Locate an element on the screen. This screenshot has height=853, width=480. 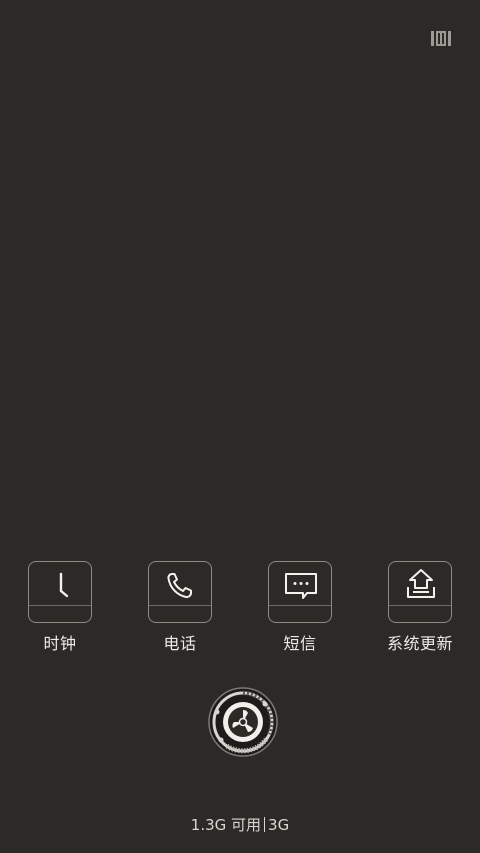
separator is located at coordinates (265, 824).